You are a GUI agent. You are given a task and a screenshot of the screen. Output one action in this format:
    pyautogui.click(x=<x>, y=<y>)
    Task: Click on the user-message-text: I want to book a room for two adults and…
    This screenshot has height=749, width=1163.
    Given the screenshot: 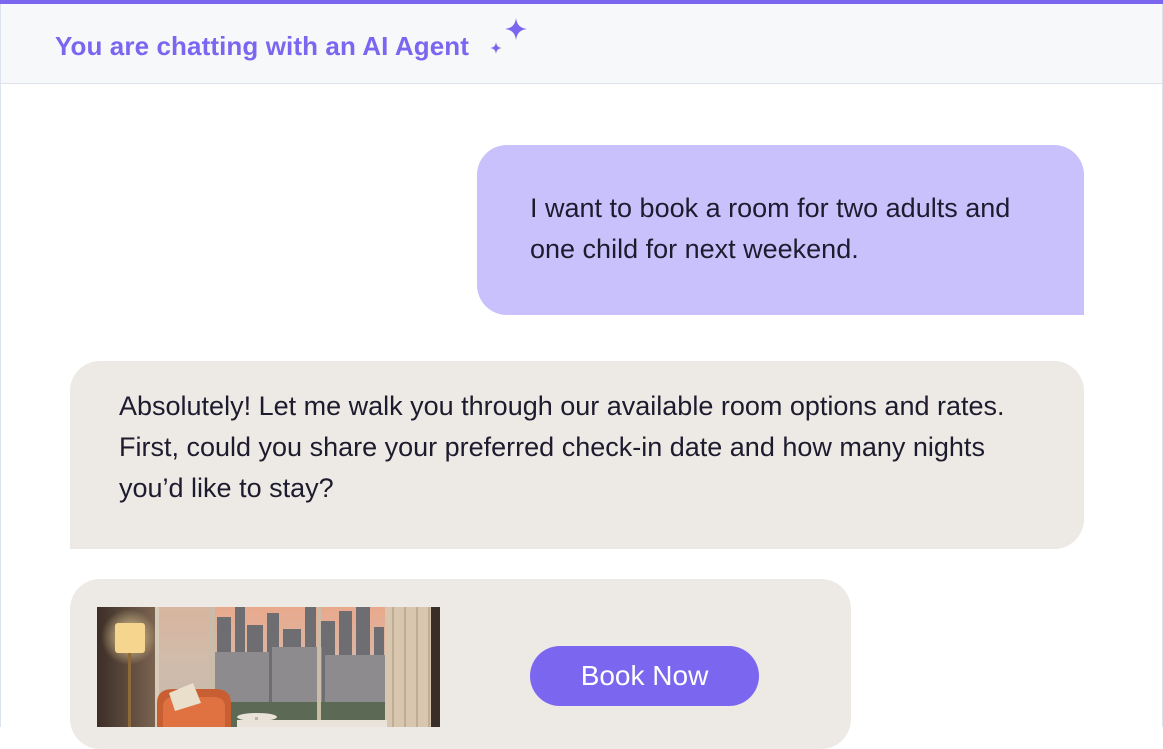 What is the action you would take?
    pyautogui.click(x=770, y=228)
    